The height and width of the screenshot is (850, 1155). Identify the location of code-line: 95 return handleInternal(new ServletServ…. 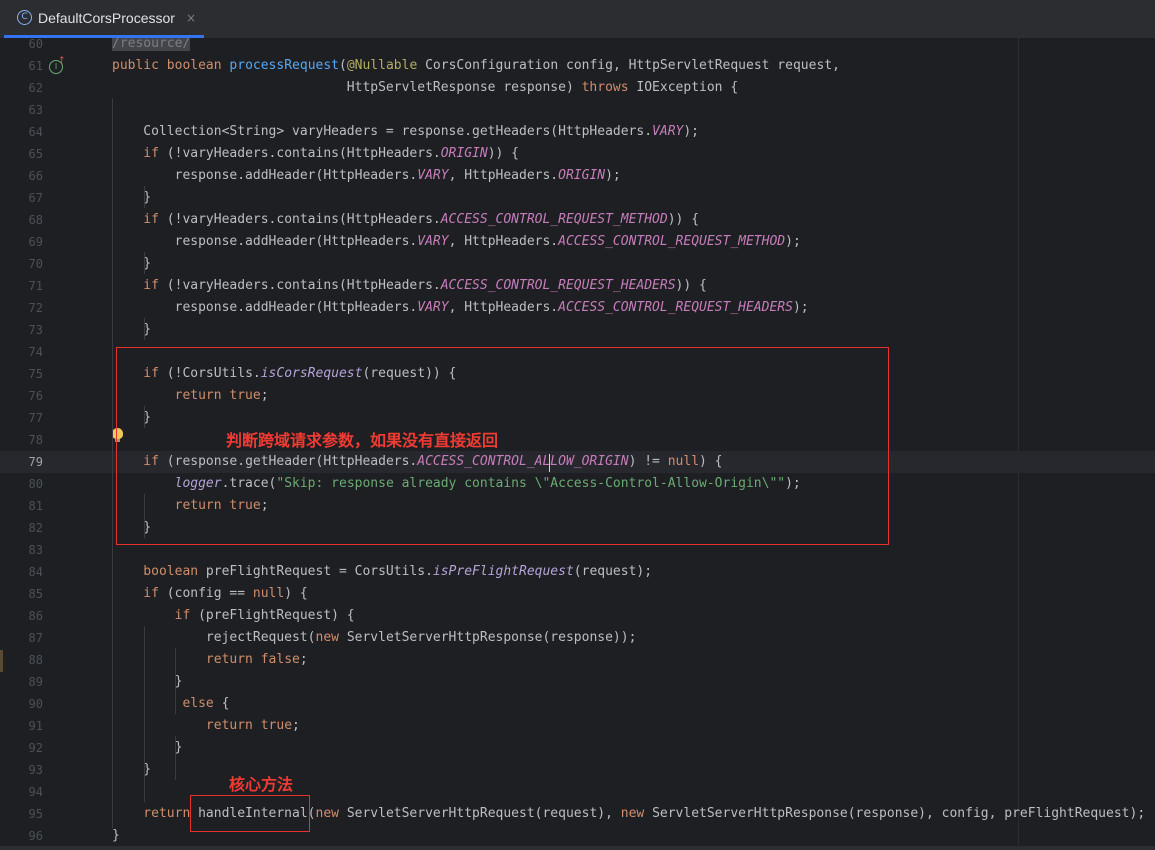
(577, 814).